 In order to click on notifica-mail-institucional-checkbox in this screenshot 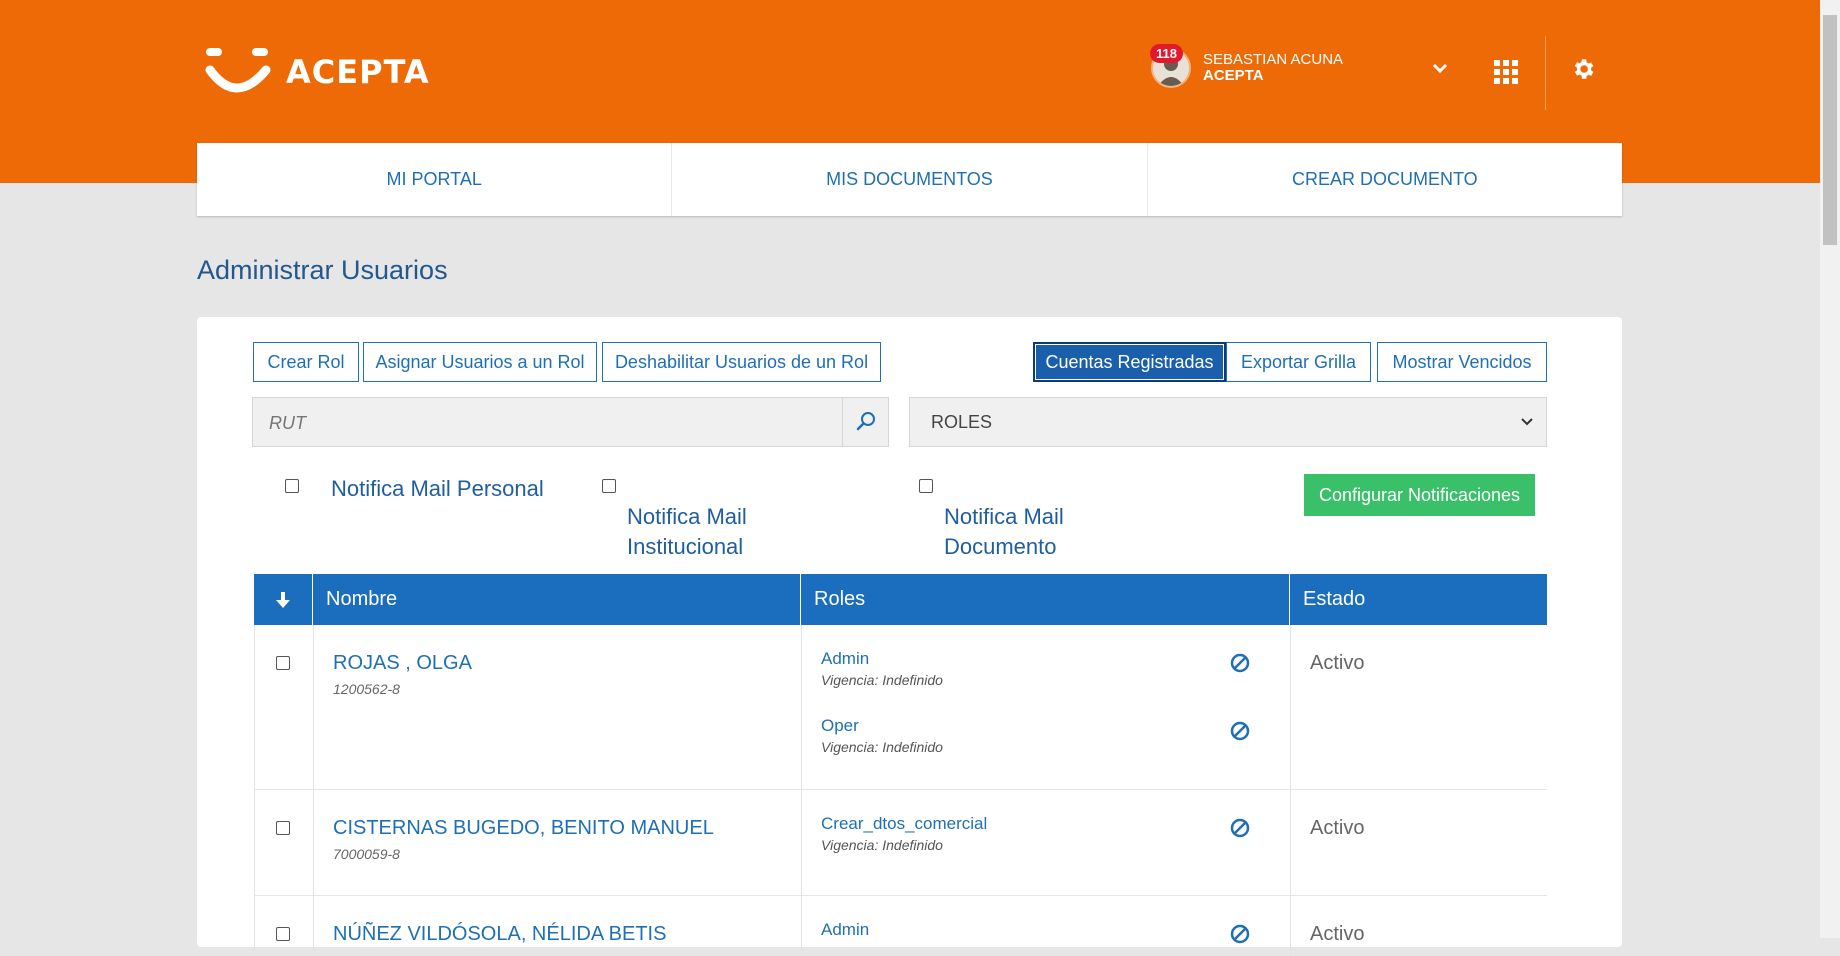, I will do `click(609, 486)`.